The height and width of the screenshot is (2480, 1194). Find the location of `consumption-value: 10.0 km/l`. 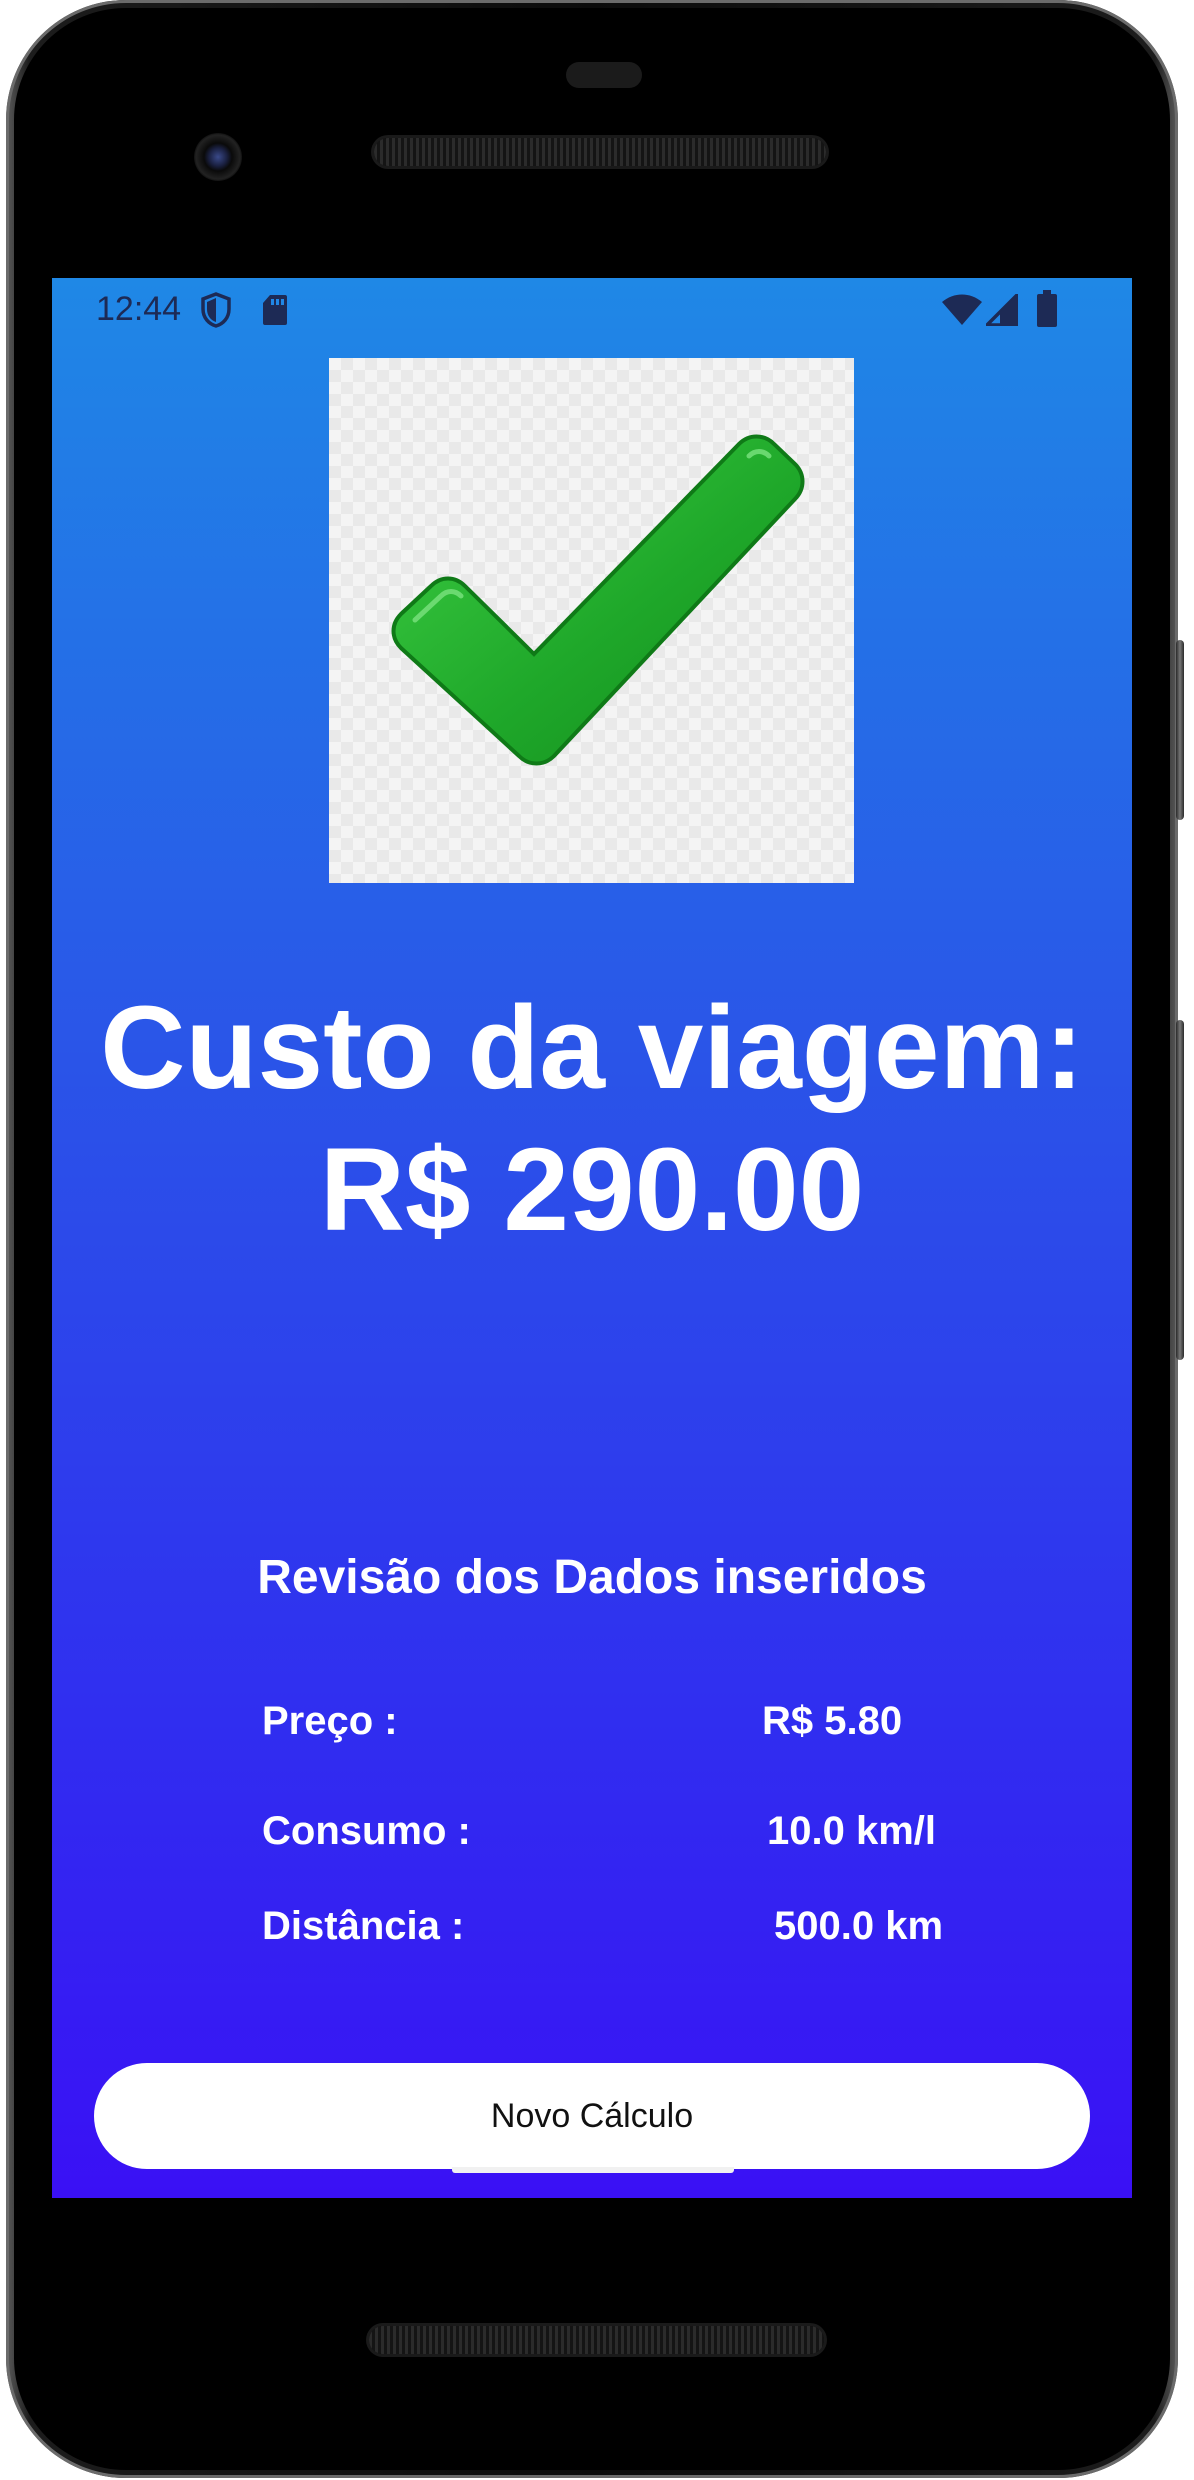

consumption-value: 10.0 km/l is located at coordinates (852, 1831).